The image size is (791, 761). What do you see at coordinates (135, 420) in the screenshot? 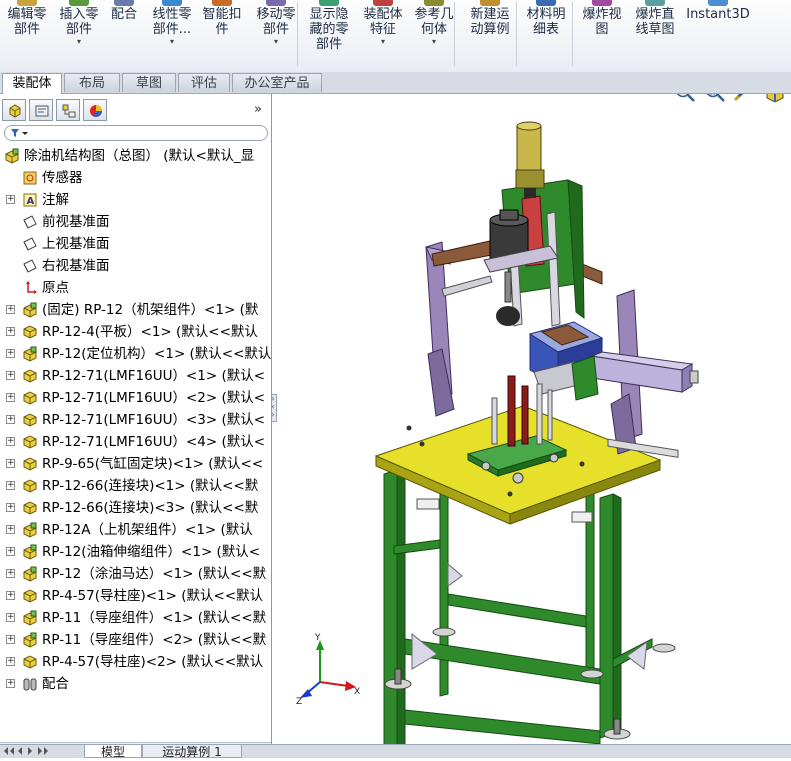
I see `tree-item: + RP-12-71(LMF16UU）<3> (默认<` at bounding box center [135, 420].